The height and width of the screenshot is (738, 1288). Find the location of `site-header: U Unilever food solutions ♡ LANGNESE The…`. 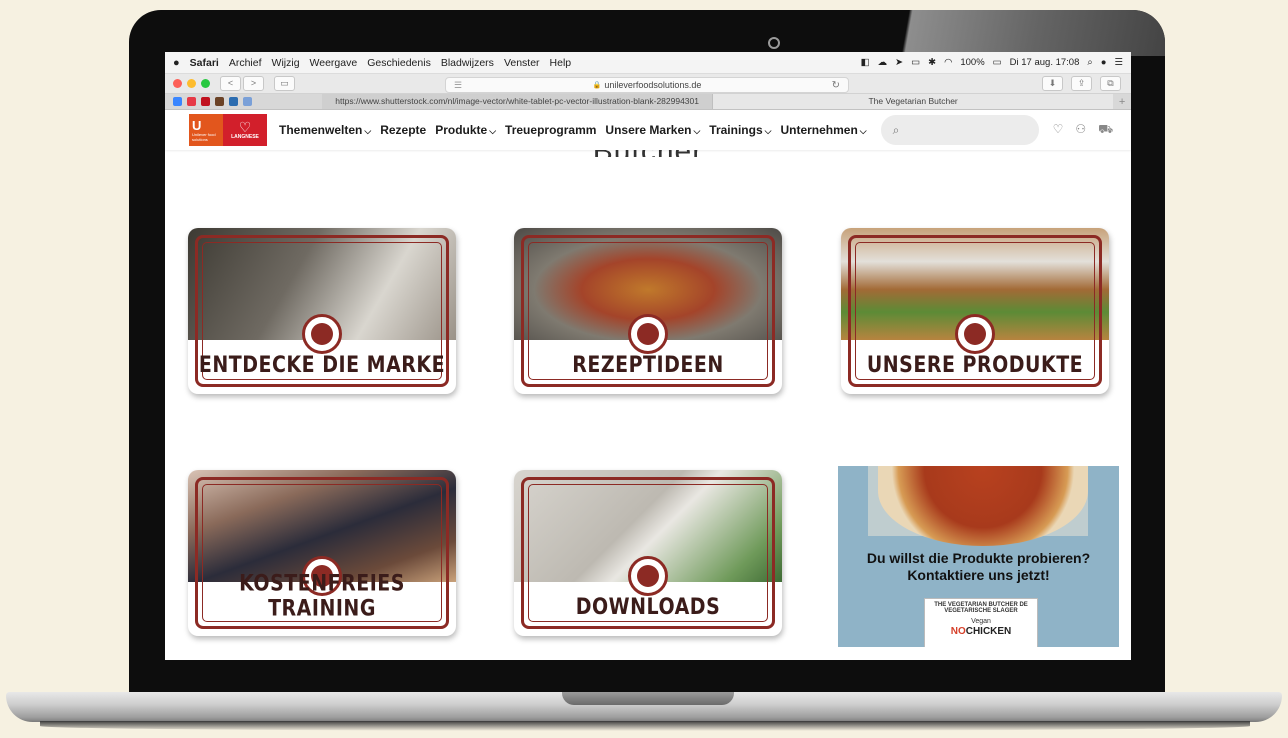

site-header: U Unilever food solutions ♡ LANGNESE The… is located at coordinates (648, 130).